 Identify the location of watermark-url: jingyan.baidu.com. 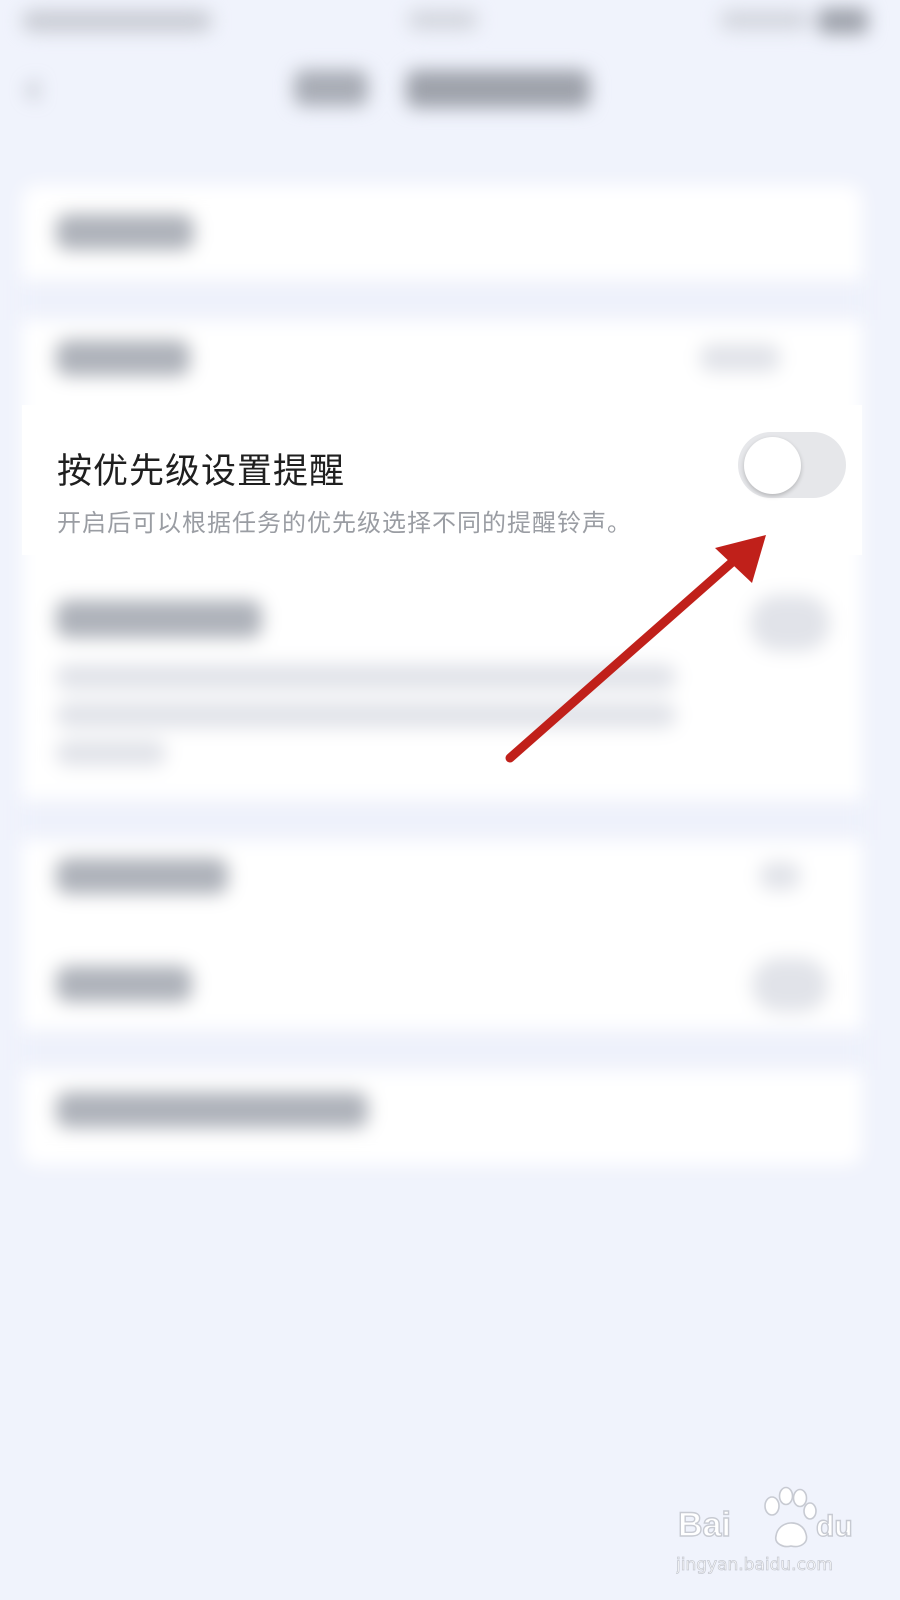
(754, 1565).